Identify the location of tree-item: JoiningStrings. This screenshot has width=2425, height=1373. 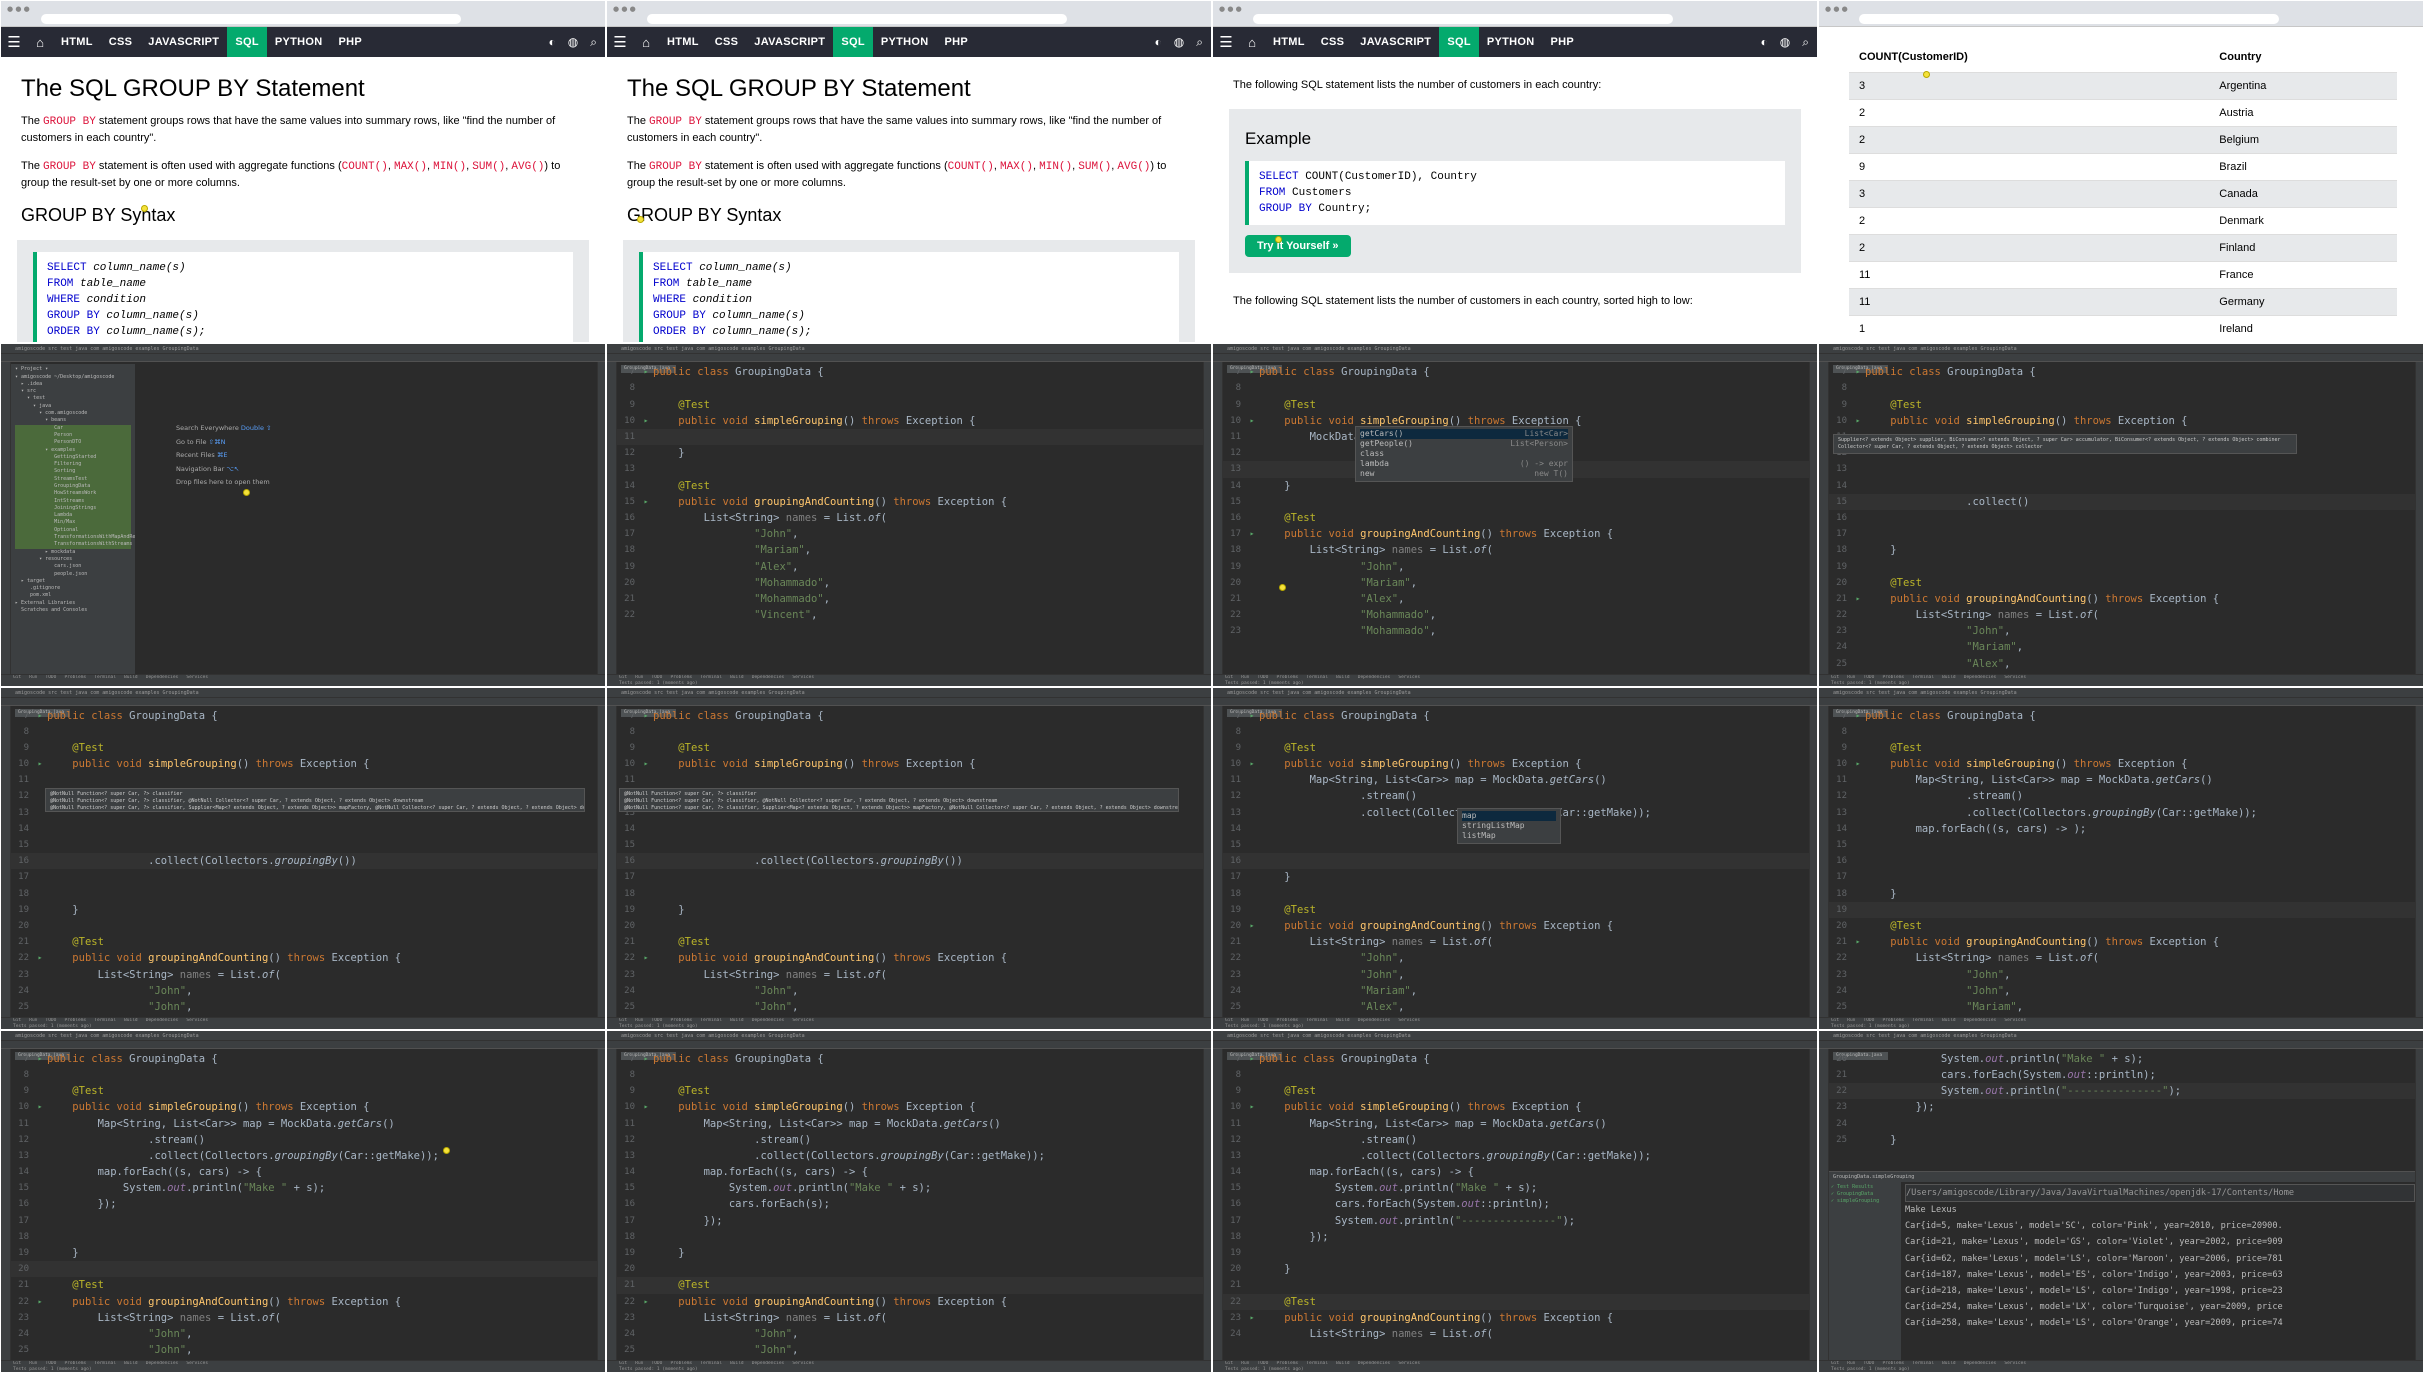
(73, 508).